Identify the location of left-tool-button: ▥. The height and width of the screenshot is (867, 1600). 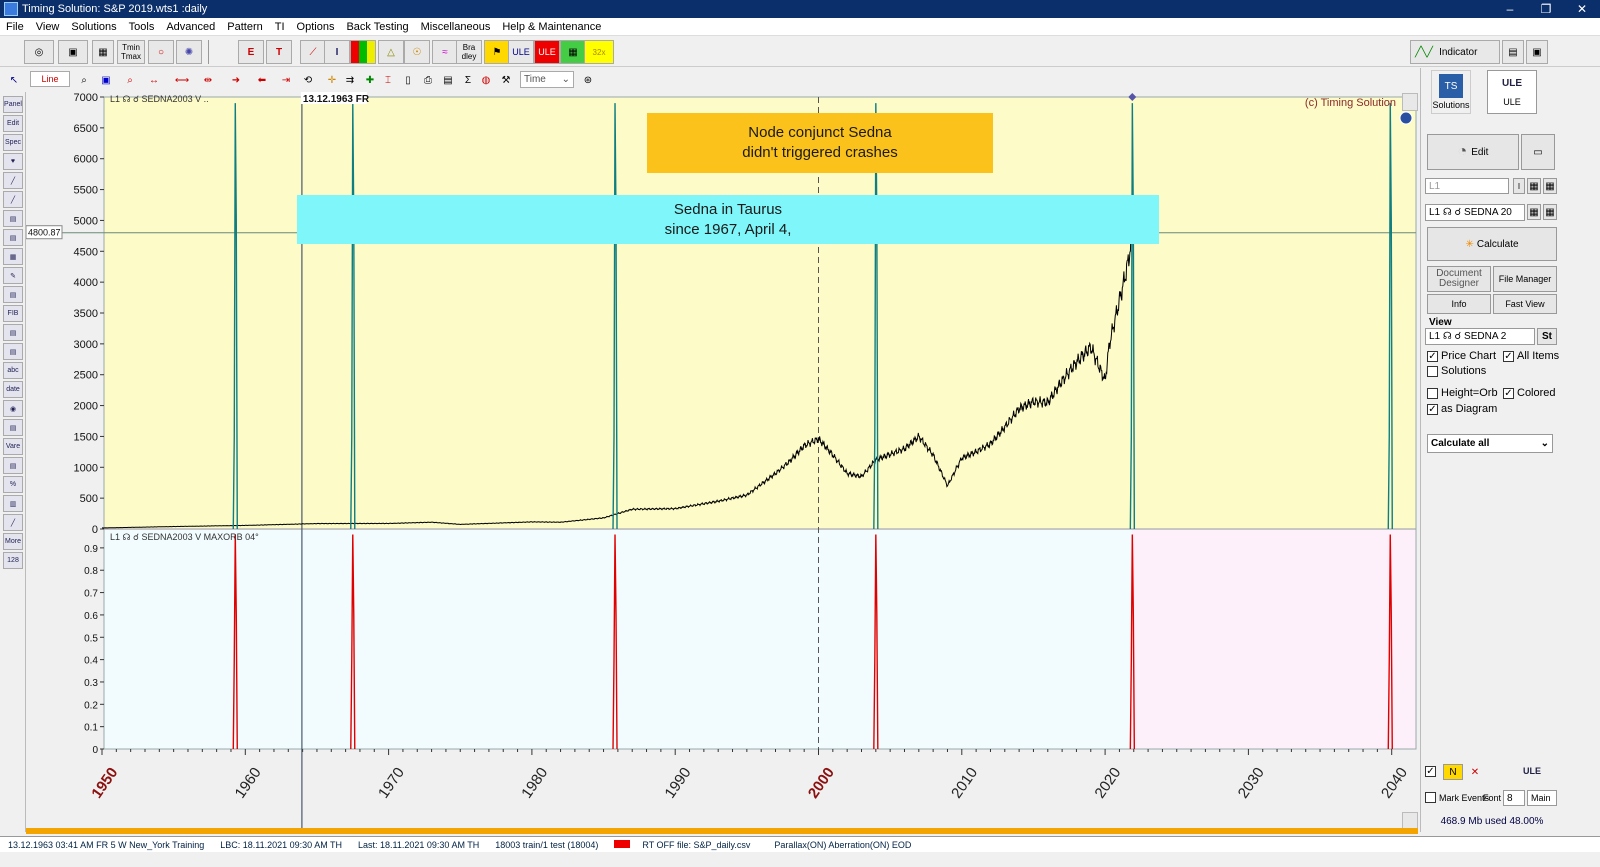
(13, 503).